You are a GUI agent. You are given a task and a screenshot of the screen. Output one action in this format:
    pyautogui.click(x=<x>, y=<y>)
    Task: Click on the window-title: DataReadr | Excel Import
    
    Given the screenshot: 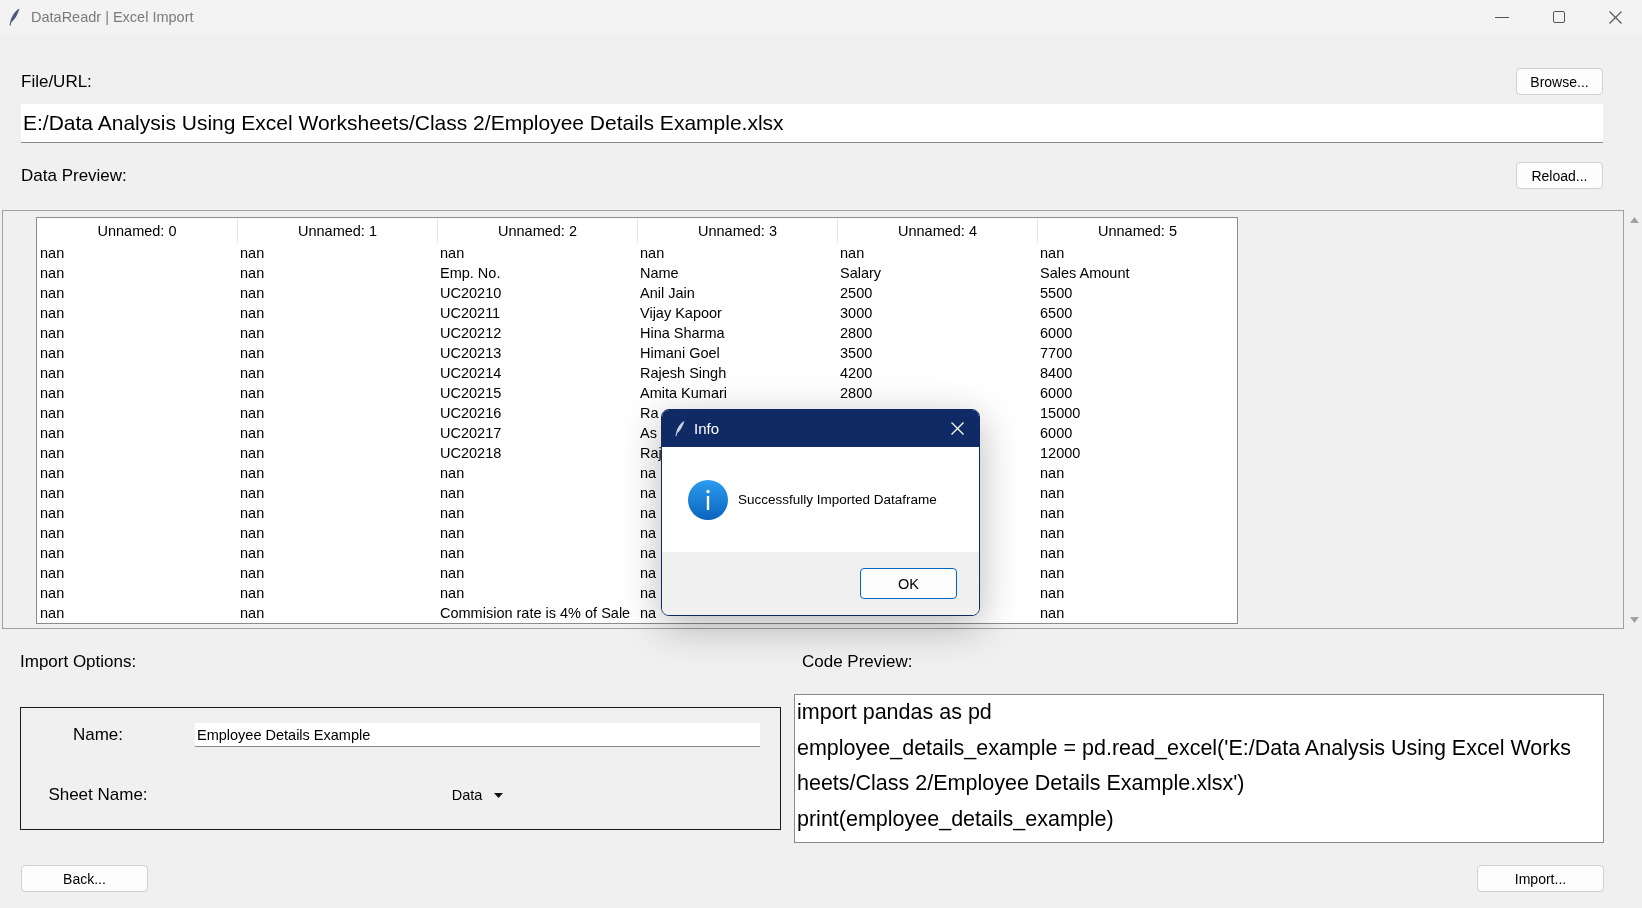 What is the action you would take?
    pyautogui.click(x=112, y=17)
    